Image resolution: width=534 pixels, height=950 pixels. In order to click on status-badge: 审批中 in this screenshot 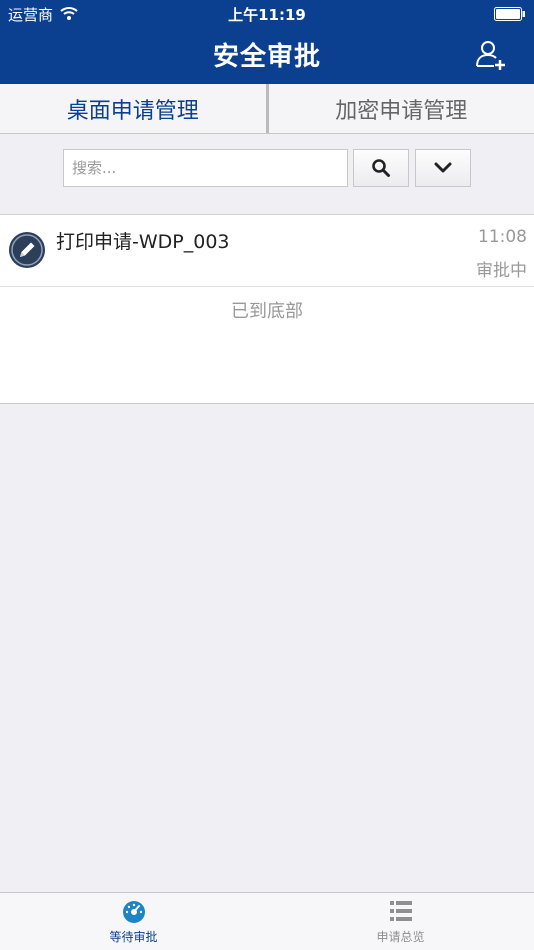, I will do `click(501, 271)`.